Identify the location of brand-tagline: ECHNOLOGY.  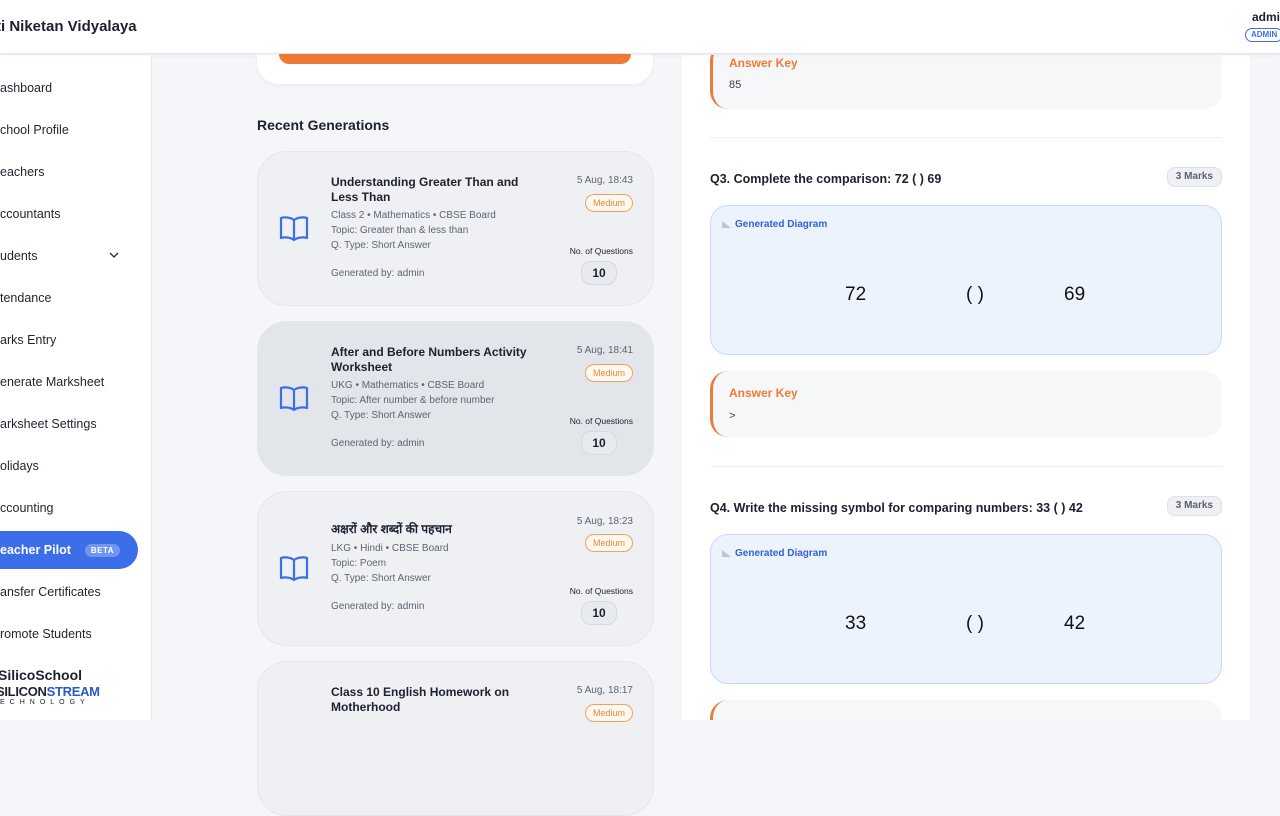
(45, 702).